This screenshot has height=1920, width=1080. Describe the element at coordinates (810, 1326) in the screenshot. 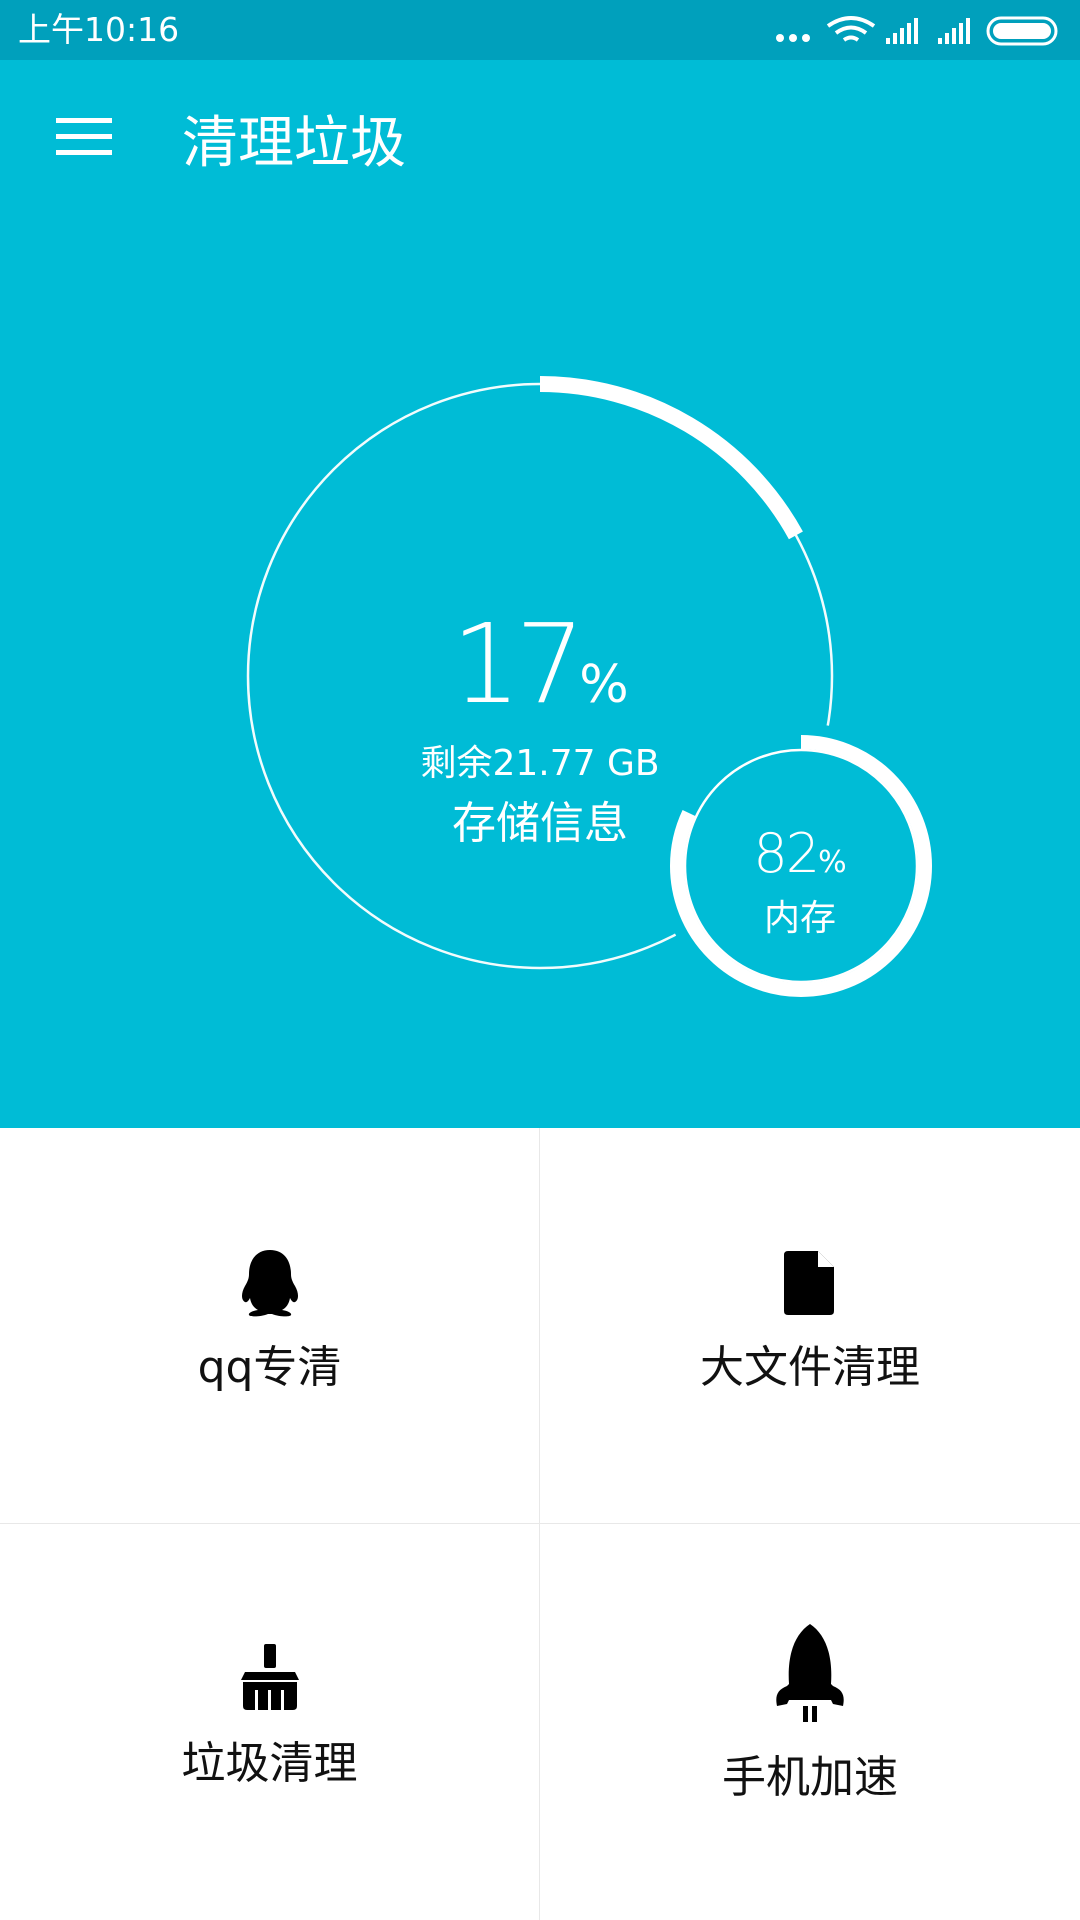

I see `tile-large-file-clean: 大文件清理` at that location.